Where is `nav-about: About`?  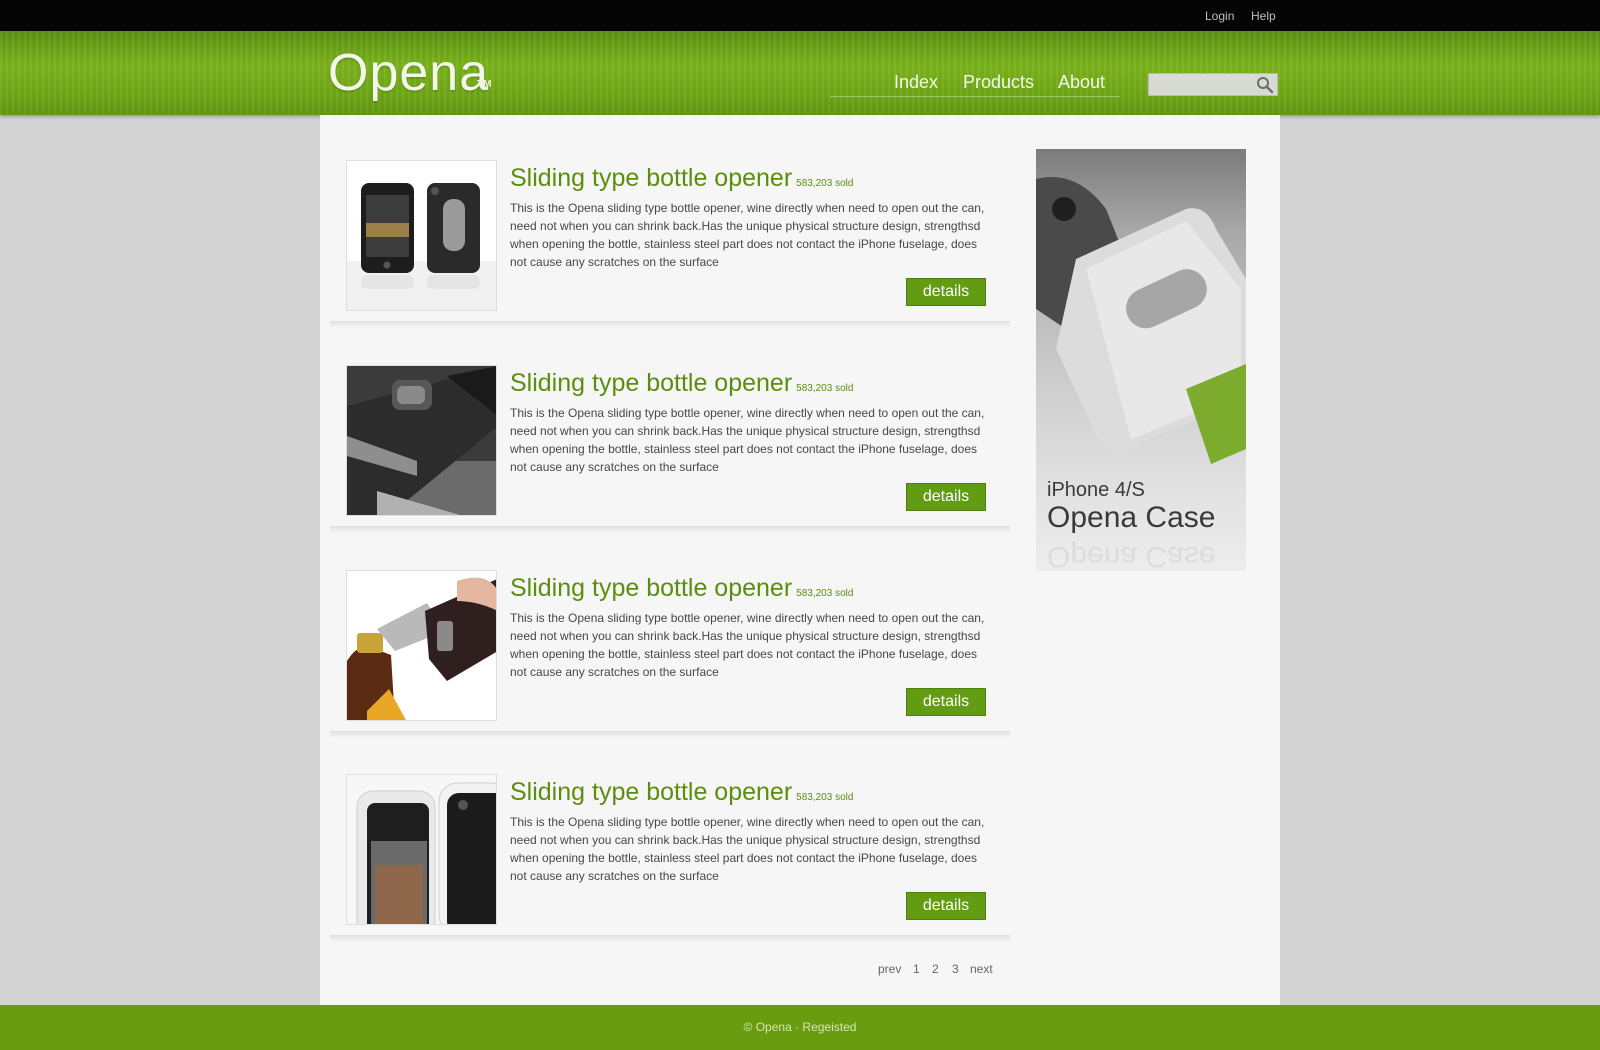
nav-about: About is located at coordinates (1081, 82).